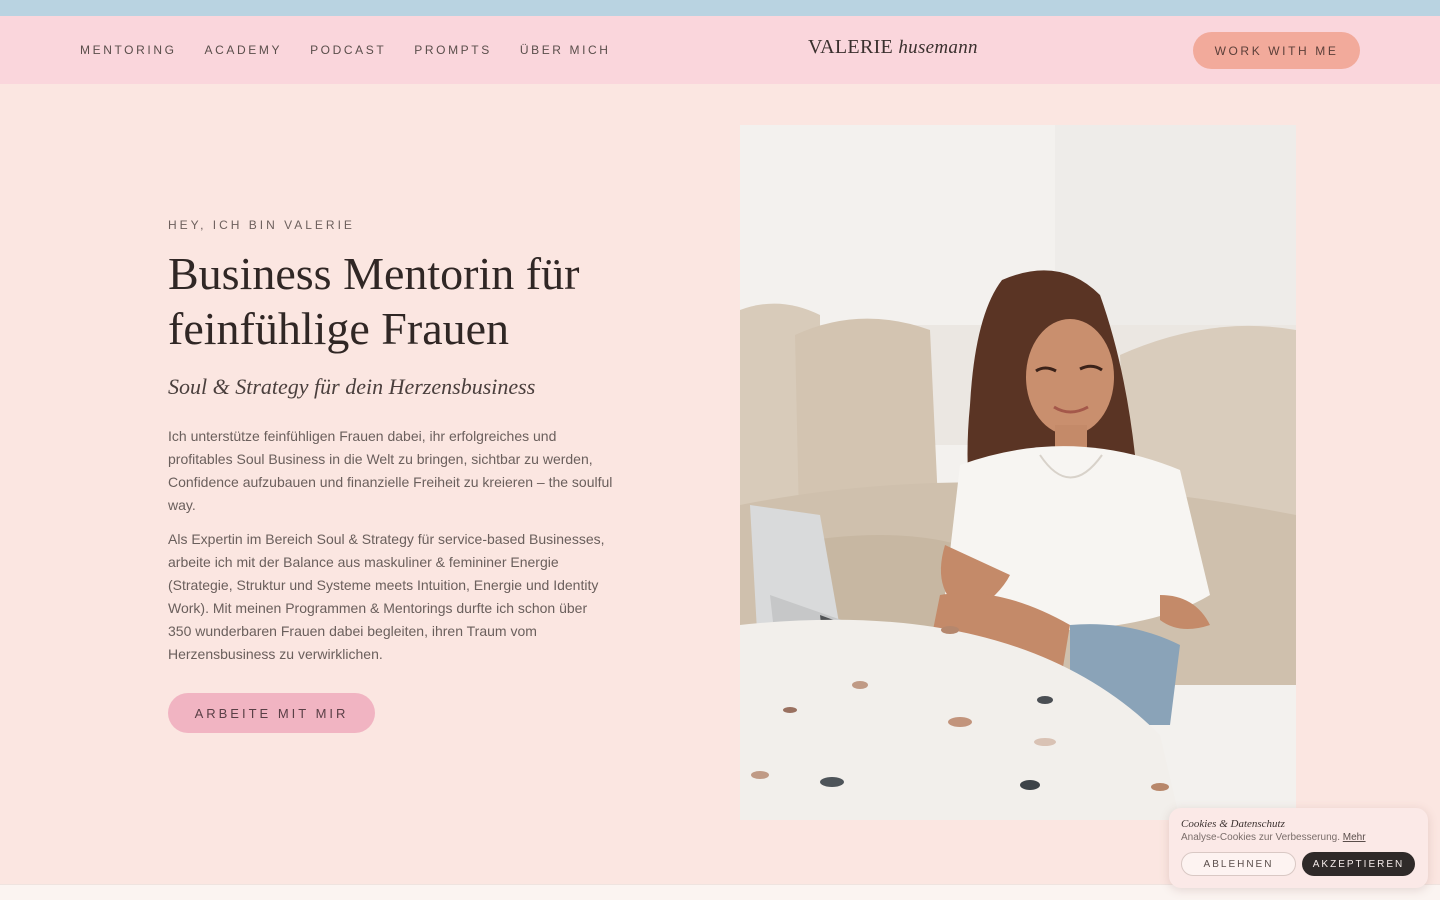 The image size is (1440, 900). What do you see at coordinates (938, 47) in the screenshot?
I see `logo-script-text: husemann` at bounding box center [938, 47].